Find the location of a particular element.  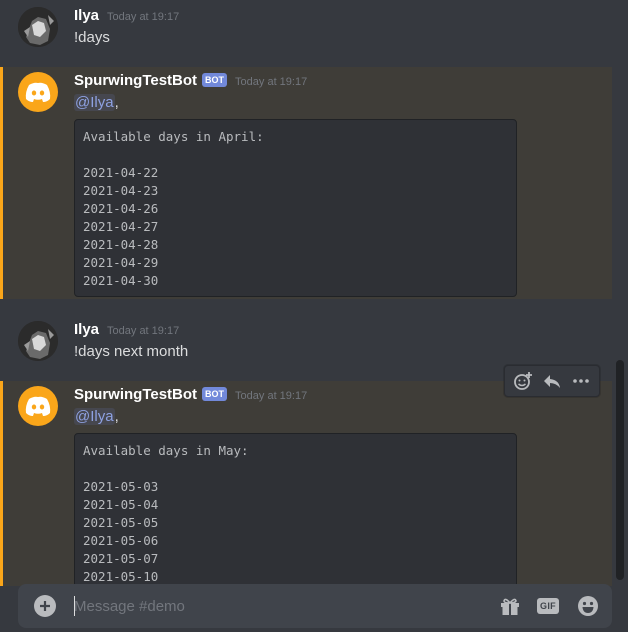

gif-button: GIF is located at coordinates (548, 606).